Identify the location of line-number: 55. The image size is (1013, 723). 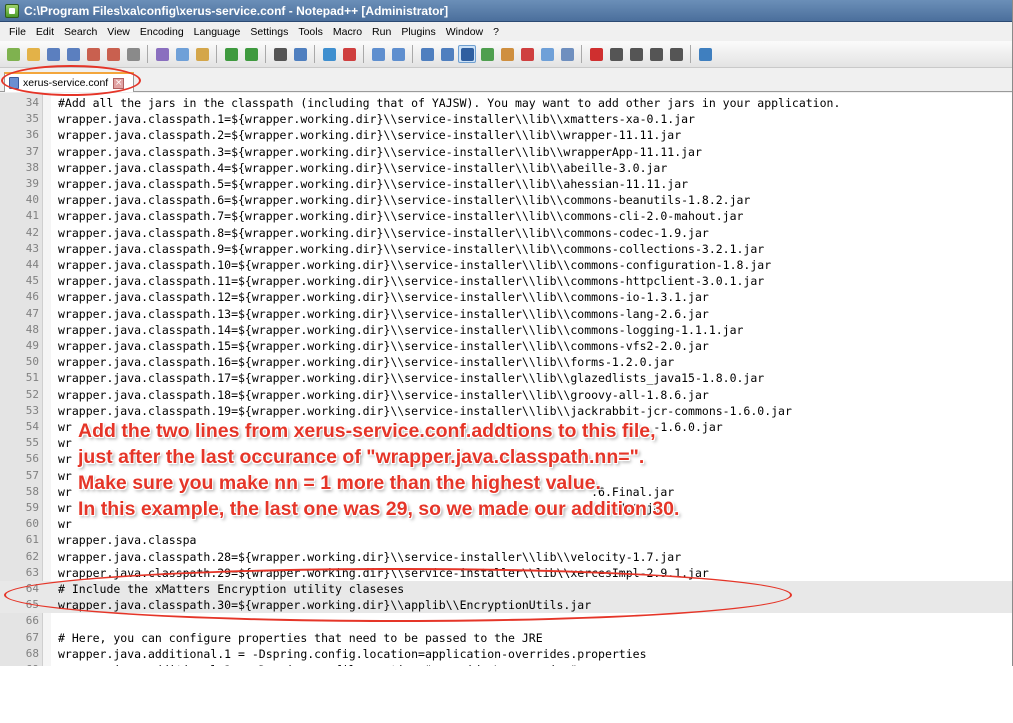
(32, 443).